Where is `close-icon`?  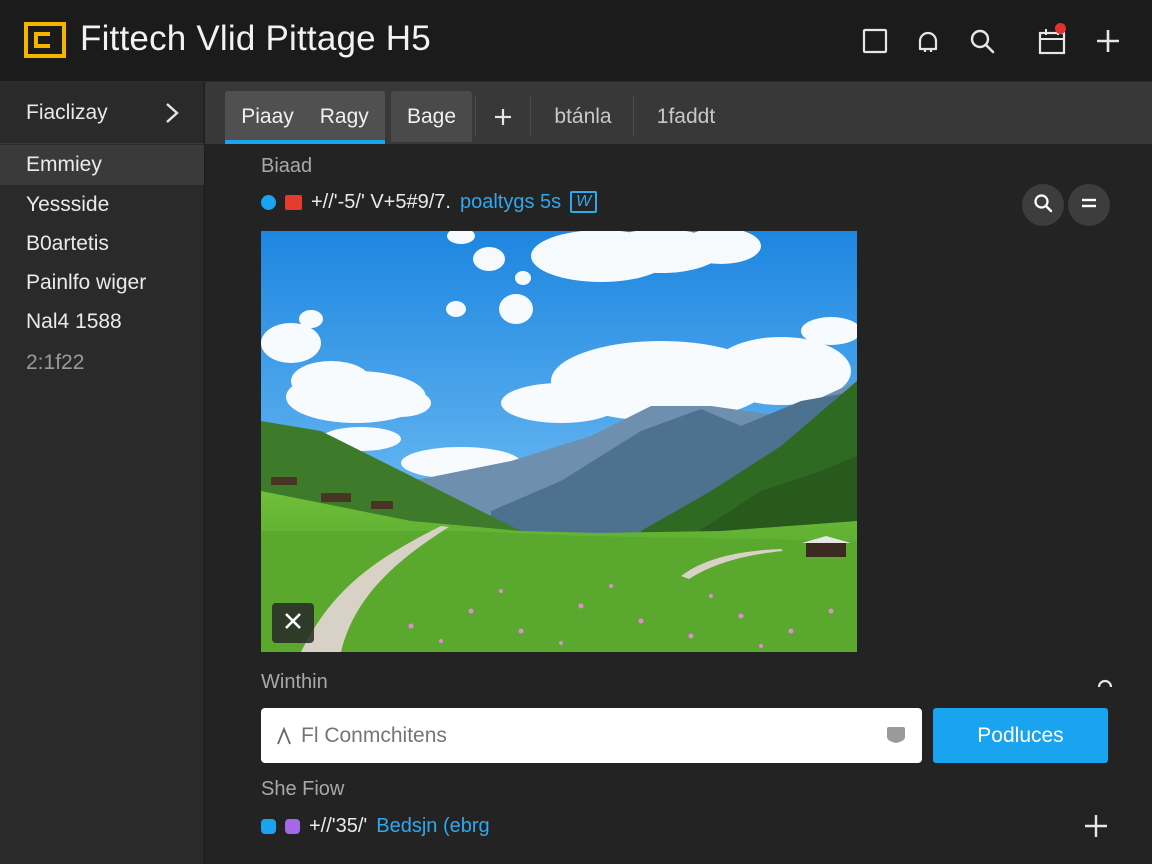 close-icon is located at coordinates (293, 623).